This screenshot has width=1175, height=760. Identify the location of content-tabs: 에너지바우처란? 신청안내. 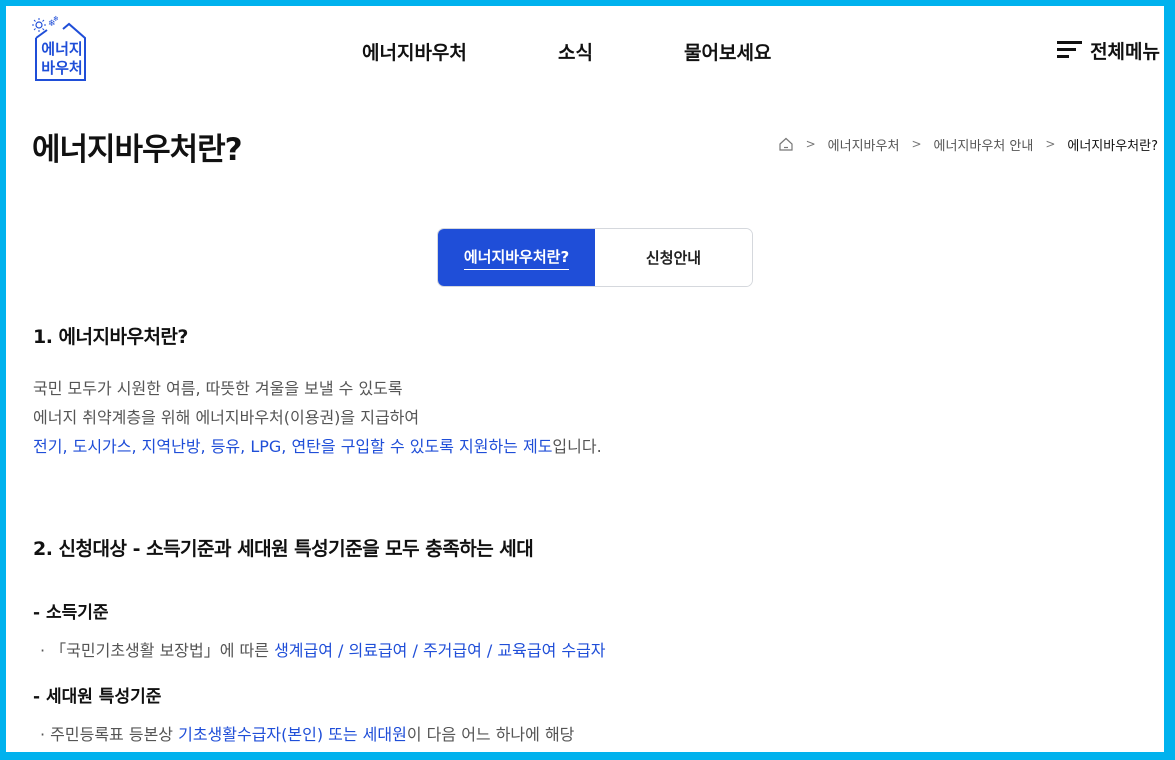
(595, 257).